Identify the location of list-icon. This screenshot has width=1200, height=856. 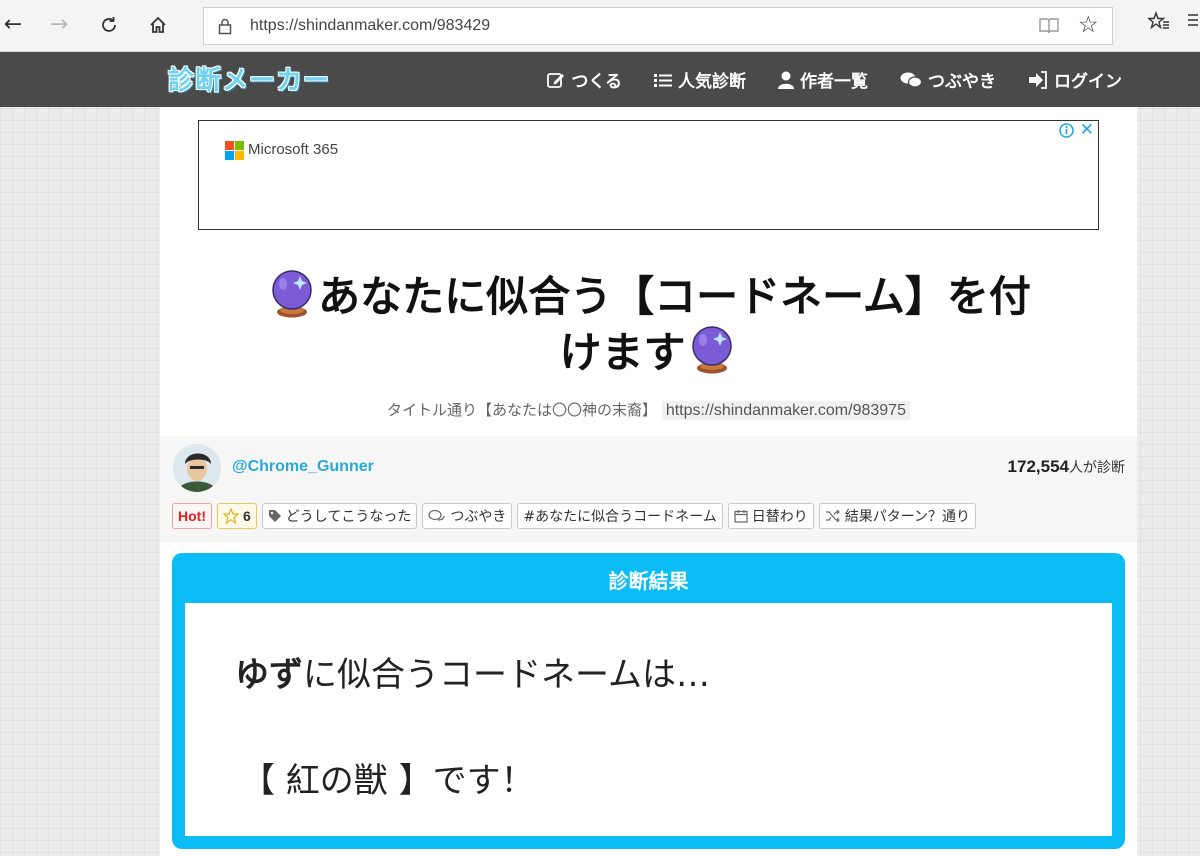
(663, 80).